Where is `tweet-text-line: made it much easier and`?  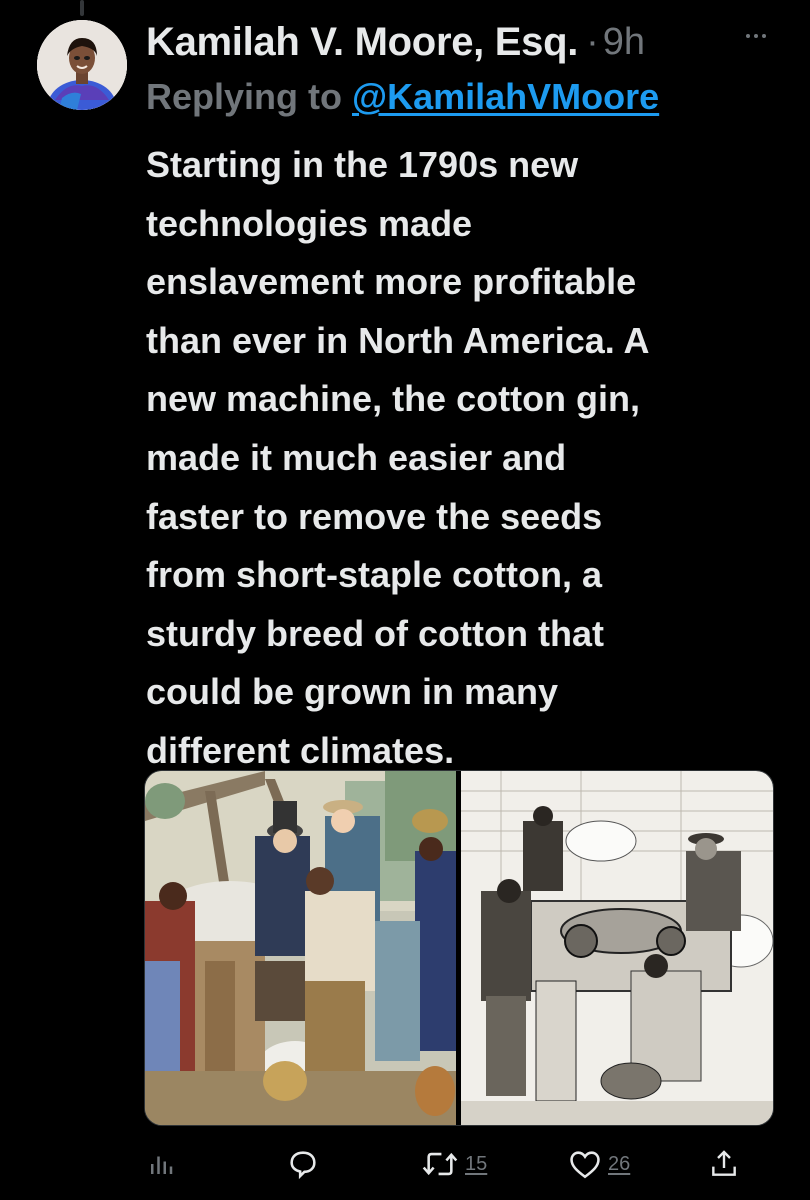
tweet-text-line: made it much easier and is located at coordinates (356, 457).